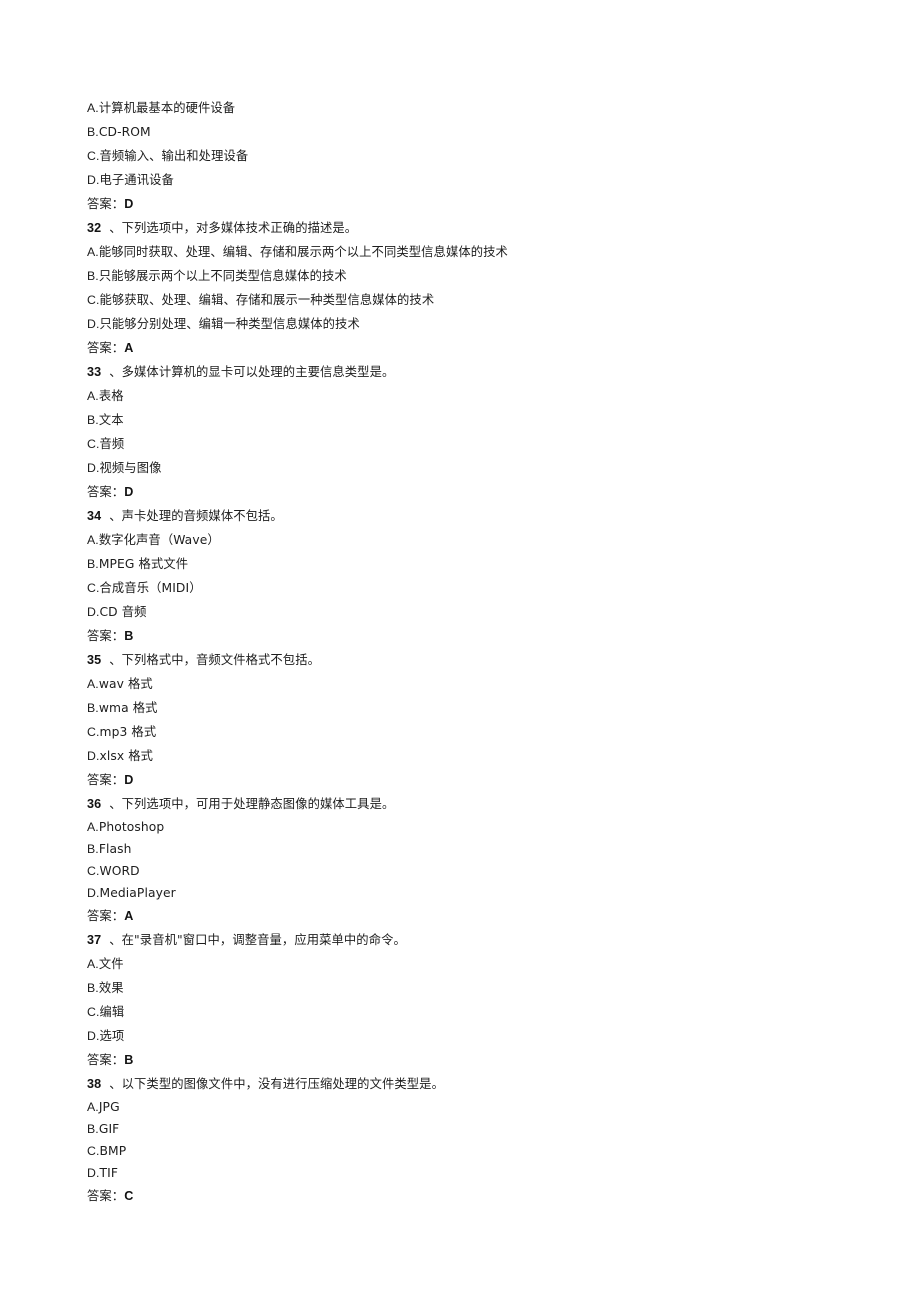  I want to click on option-text: TIF, so click(109, 1173).